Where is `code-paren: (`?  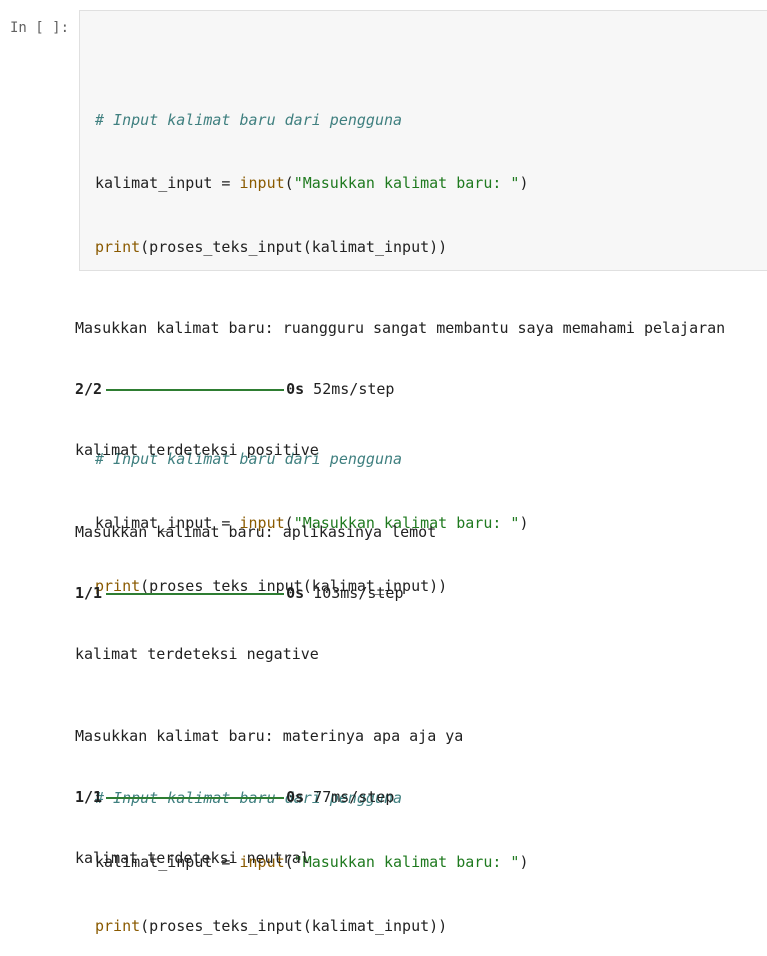
code-paren: ( is located at coordinates (289, 183).